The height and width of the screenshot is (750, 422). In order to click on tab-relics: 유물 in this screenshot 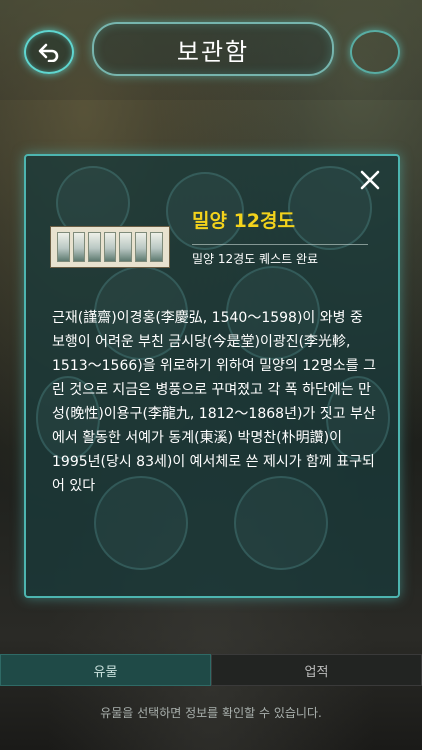, I will do `click(105, 670)`.